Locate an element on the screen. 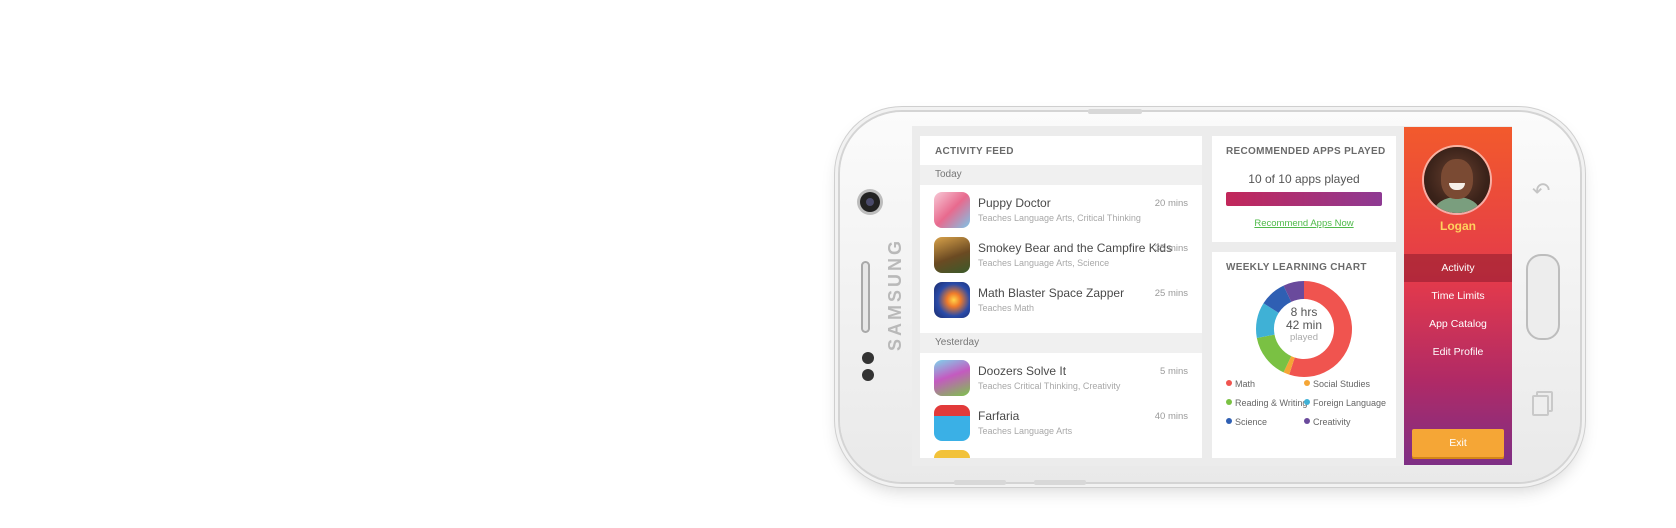 The image size is (1676, 528). feed-item: Farfaria Teaches Language Arts 40 mins is located at coordinates (1061, 421).